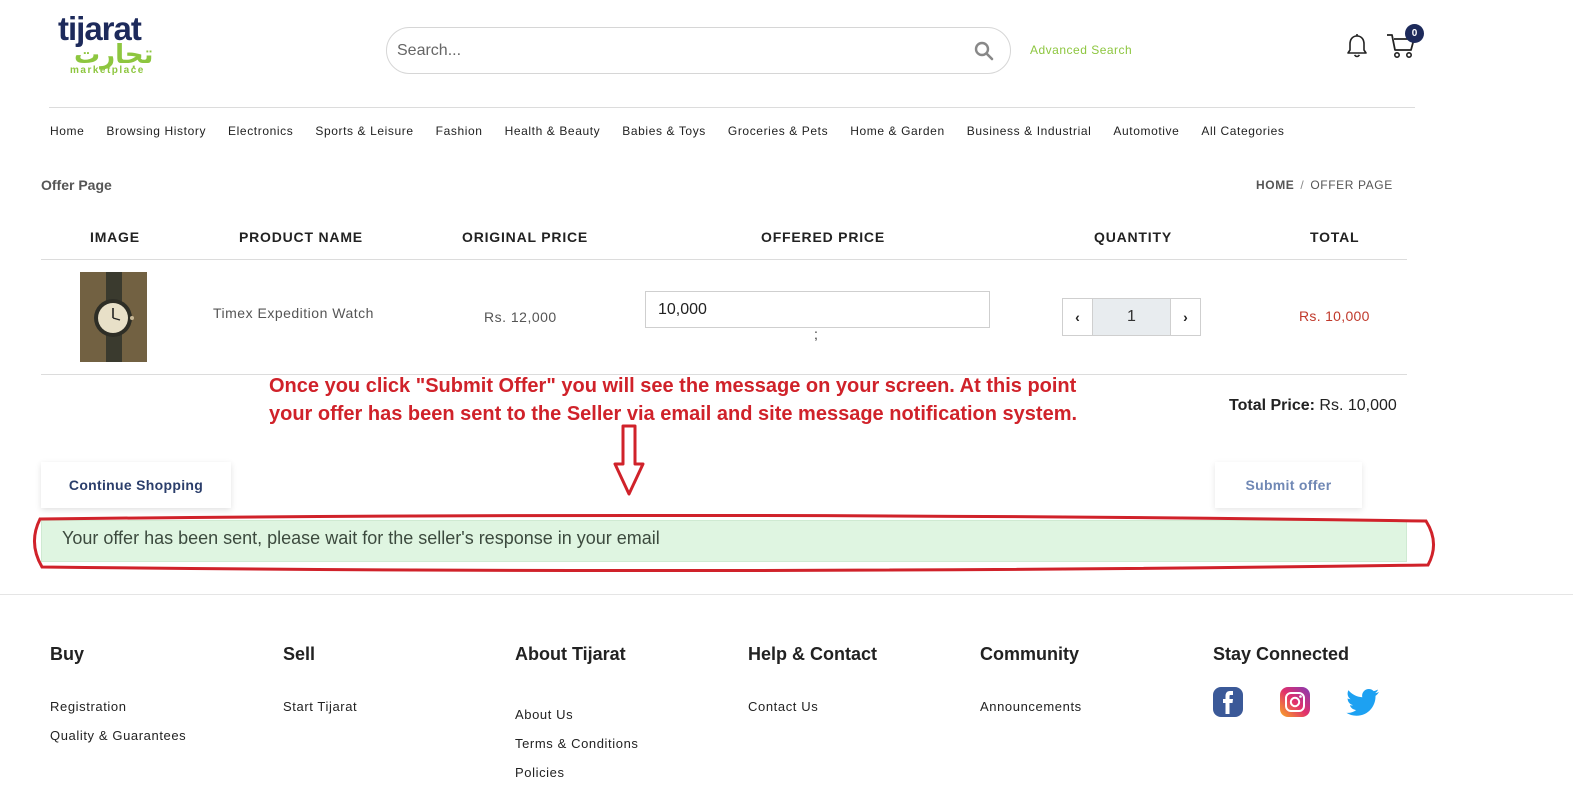  What do you see at coordinates (1275, 185) in the screenshot?
I see `breadcrumb-home: HOME` at bounding box center [1275, 185].